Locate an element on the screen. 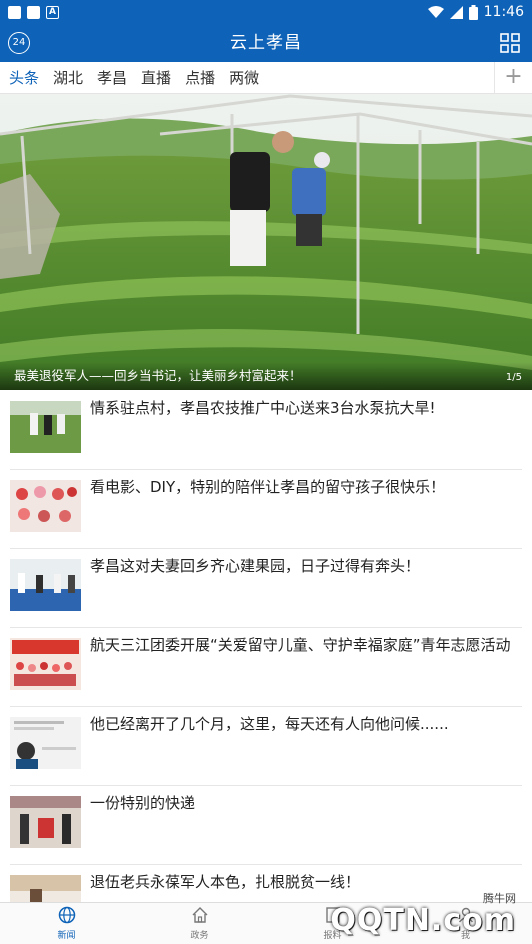 Image resolution: width=532 pixels, height=944 pixels. list-item: 一份特别的快递 is located at coordinates (266, 825).